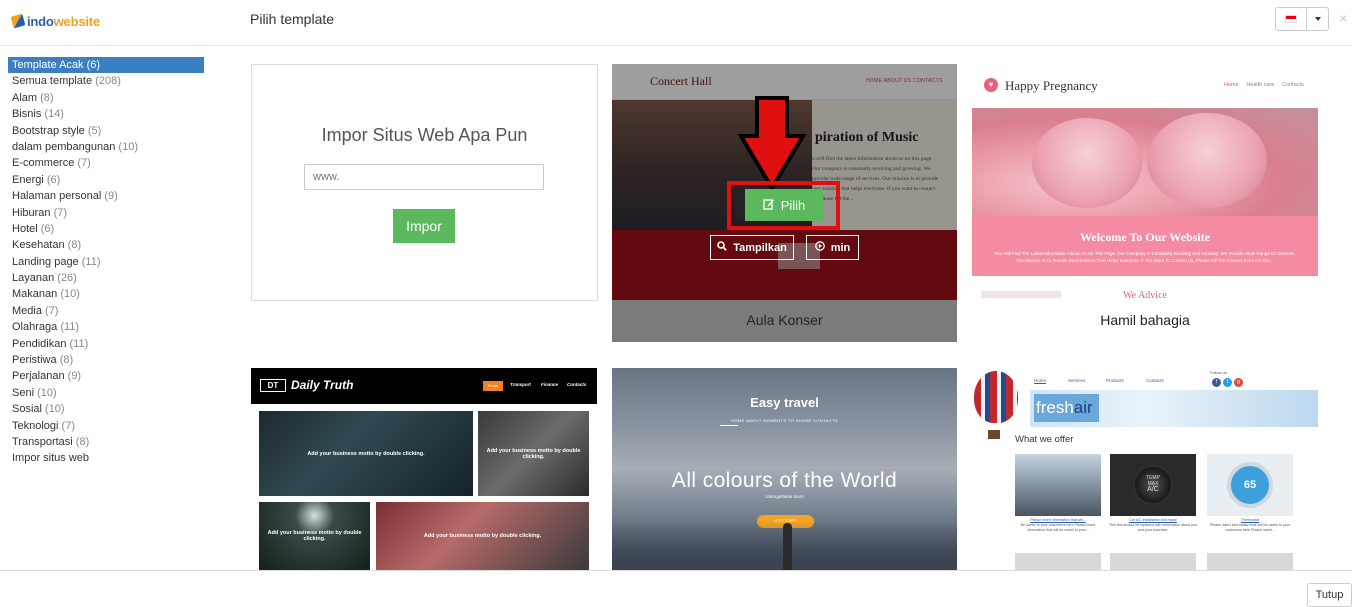  Describe the element at coordinates (106, 409) in the screenshot. I see `category-item: Sosial (10)` at that location.